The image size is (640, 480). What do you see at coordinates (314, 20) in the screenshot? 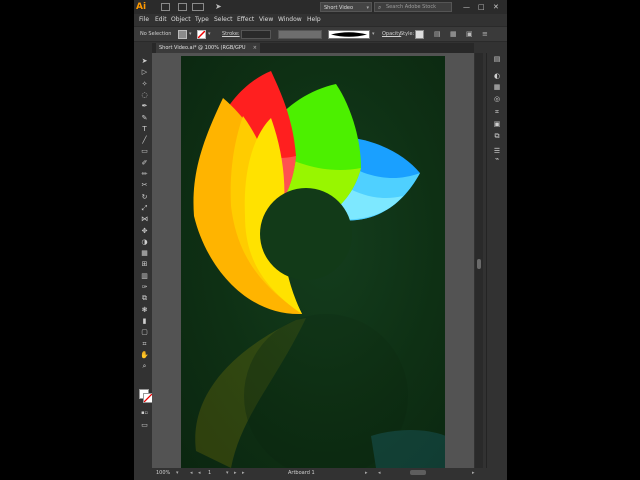
I see `menu-help: Help` at bounding box center [314, 20].